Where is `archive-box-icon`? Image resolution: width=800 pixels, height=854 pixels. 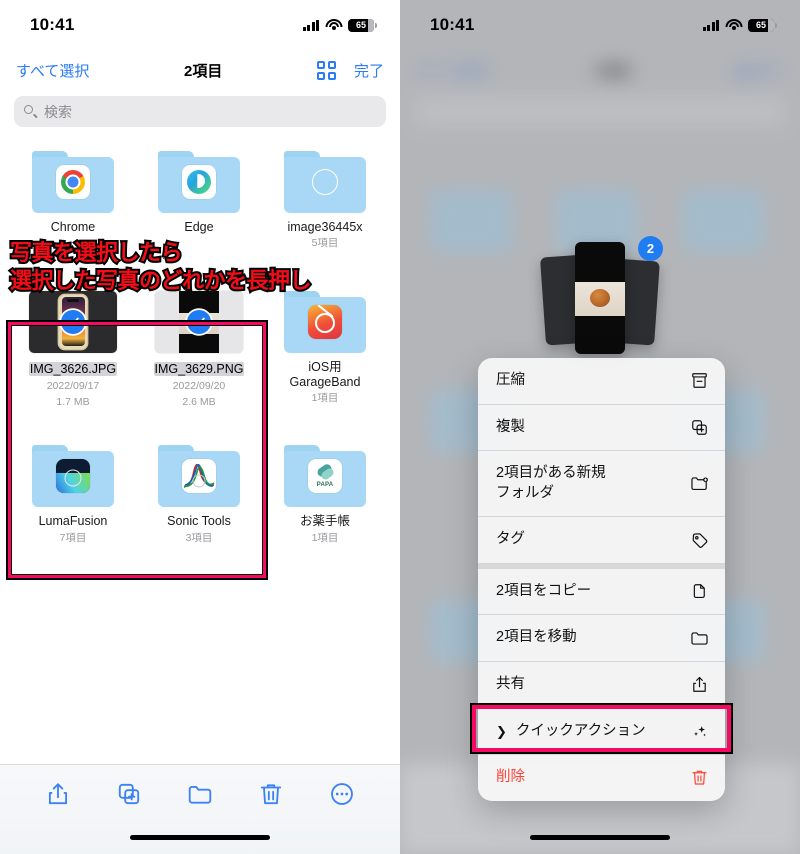 archive-box-icon is located at coordinates (699, 381).